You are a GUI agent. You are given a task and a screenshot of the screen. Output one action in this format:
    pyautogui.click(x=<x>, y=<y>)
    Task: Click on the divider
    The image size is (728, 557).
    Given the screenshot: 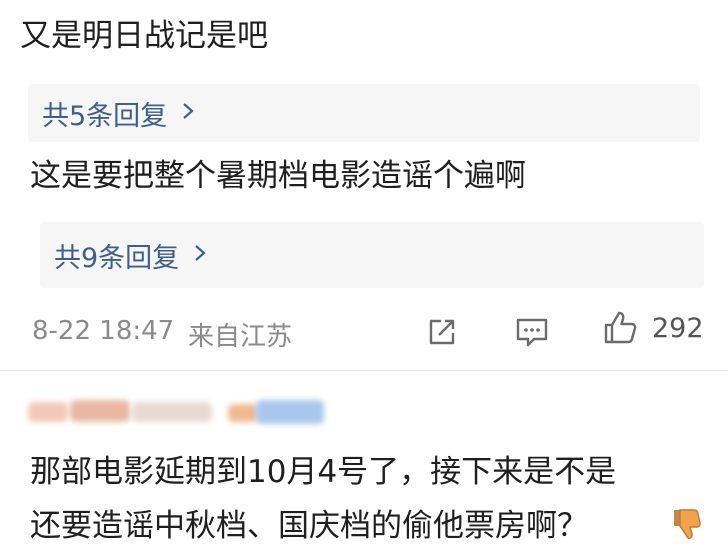 What is the action you would take?
    pyautogui.click(x=364, y=370)
    